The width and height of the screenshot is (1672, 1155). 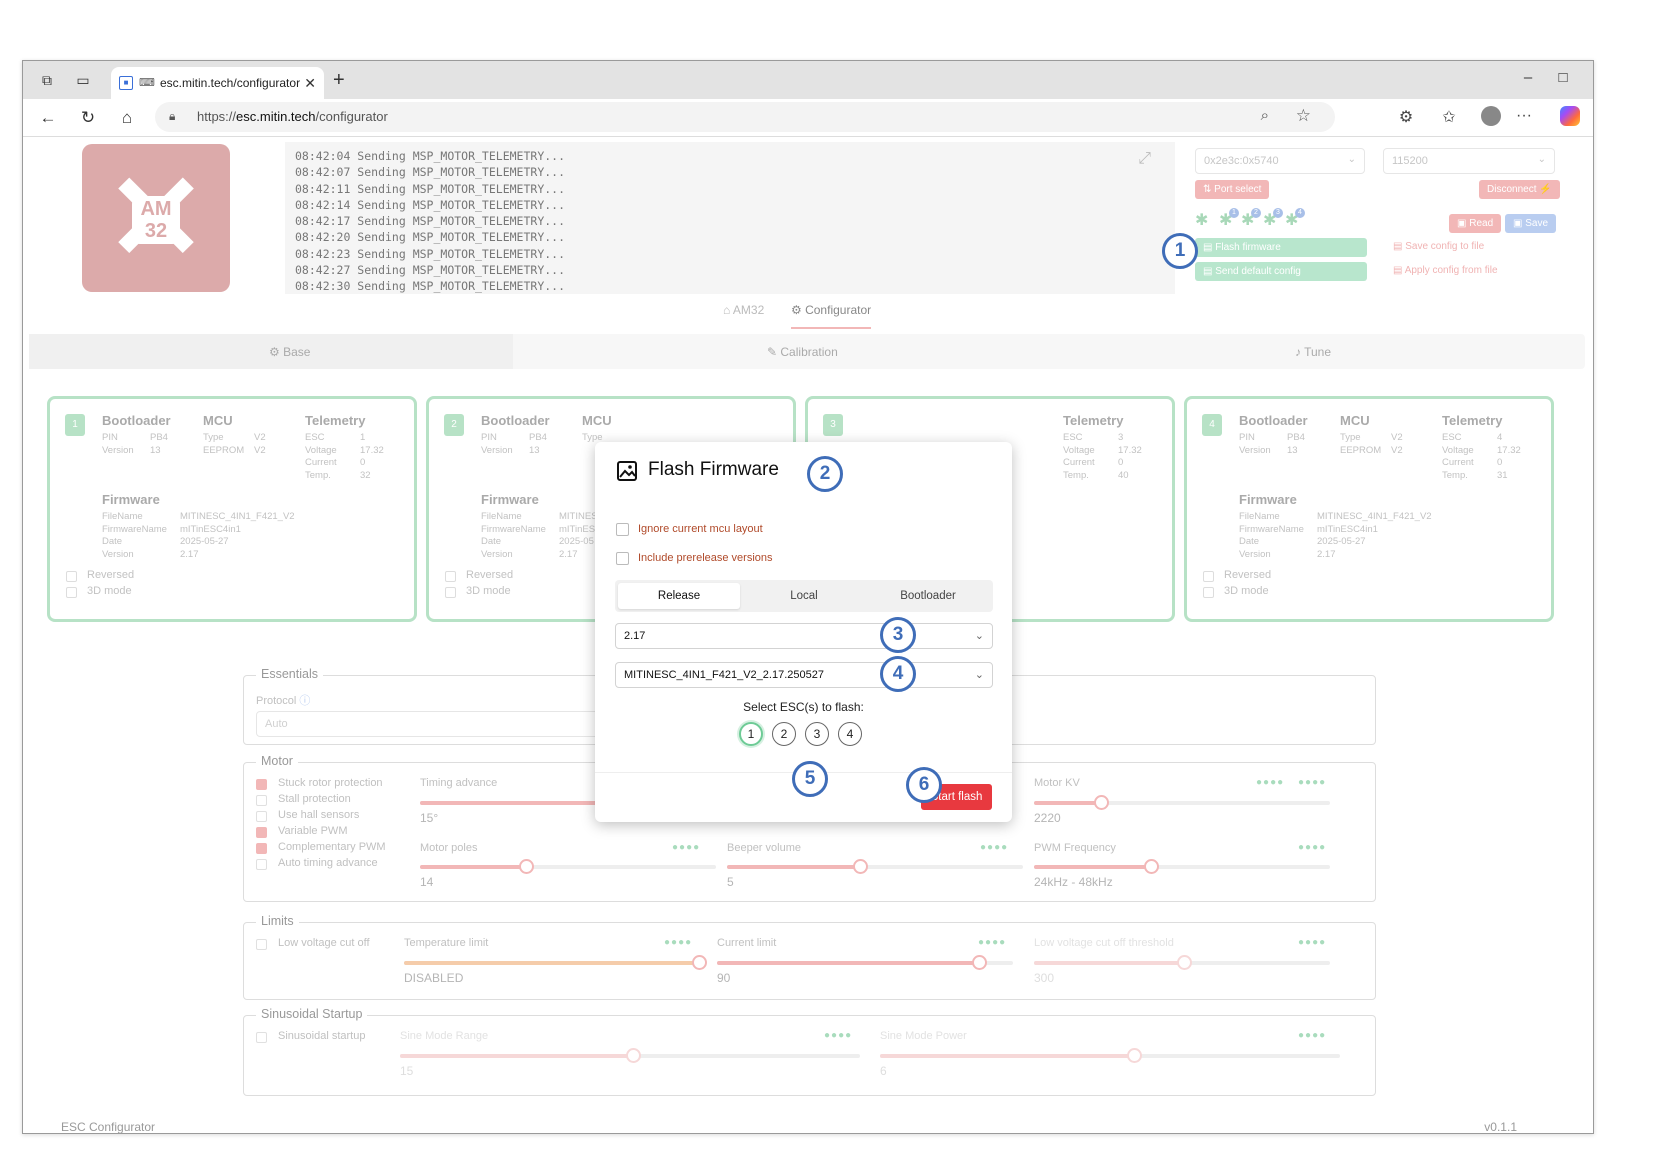 What do you see at coordinates (1438, 246) in the screenshot?
I see `save-config-to-file-link: ▤ Save config to file` at bounding box center [1438, 246].